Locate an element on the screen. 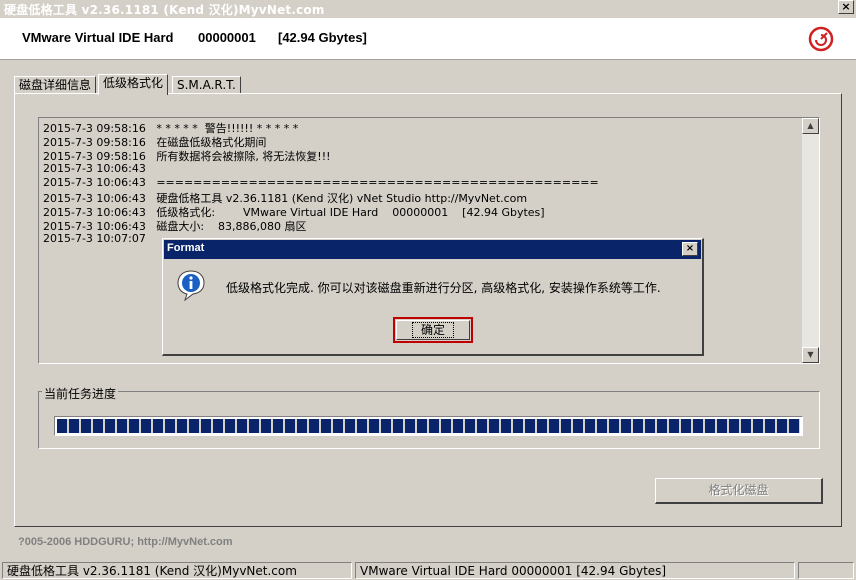 Image resolution: width=856 pixels, height=580 pixels. status-extra is located at coordinates (826, 570).